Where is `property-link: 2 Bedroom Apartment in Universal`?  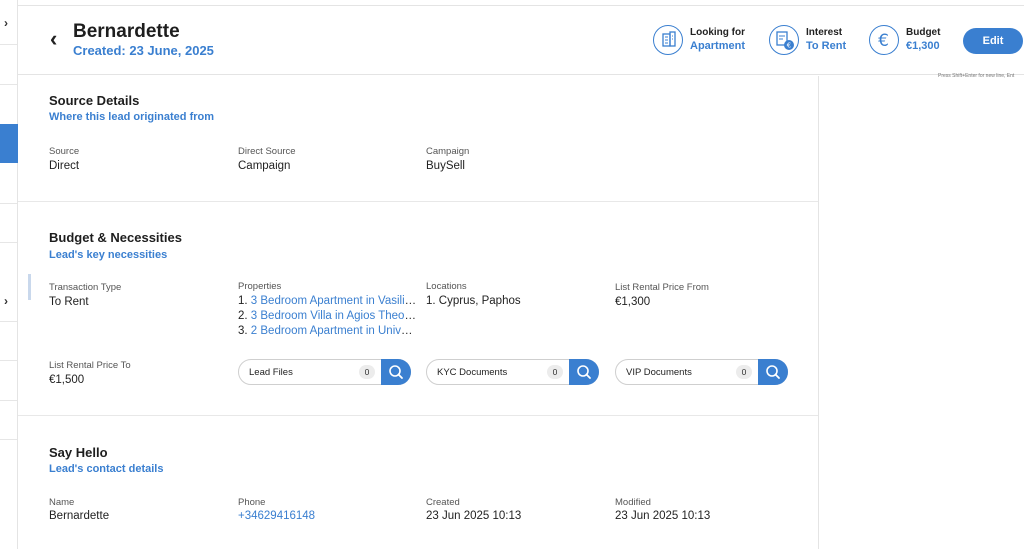
property-link: 2 Bedroom Apartment in Universal is located at coordinates (334, 331).